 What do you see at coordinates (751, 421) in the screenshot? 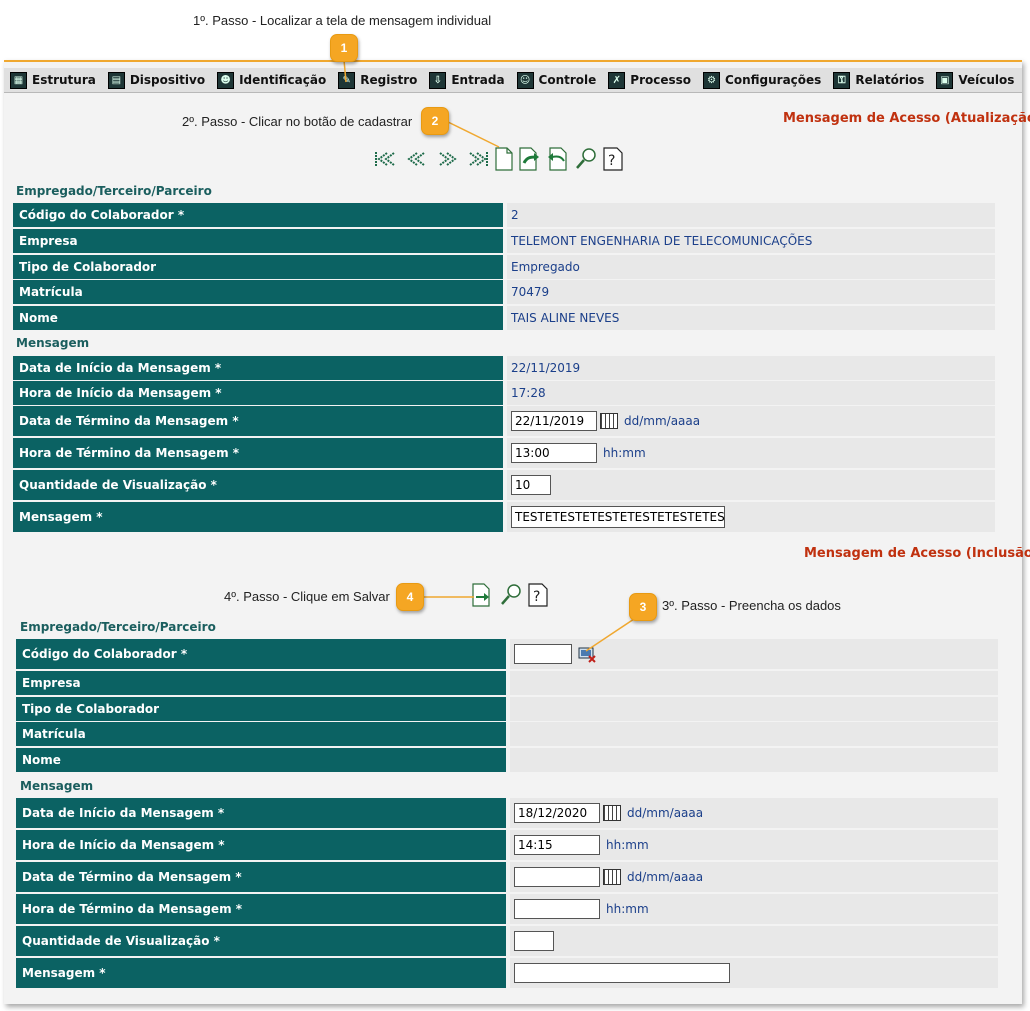
I see `update-value-data-termino-cell: 22/11/2019 dd/mm/aaaa` at bounding box center [751, 421].